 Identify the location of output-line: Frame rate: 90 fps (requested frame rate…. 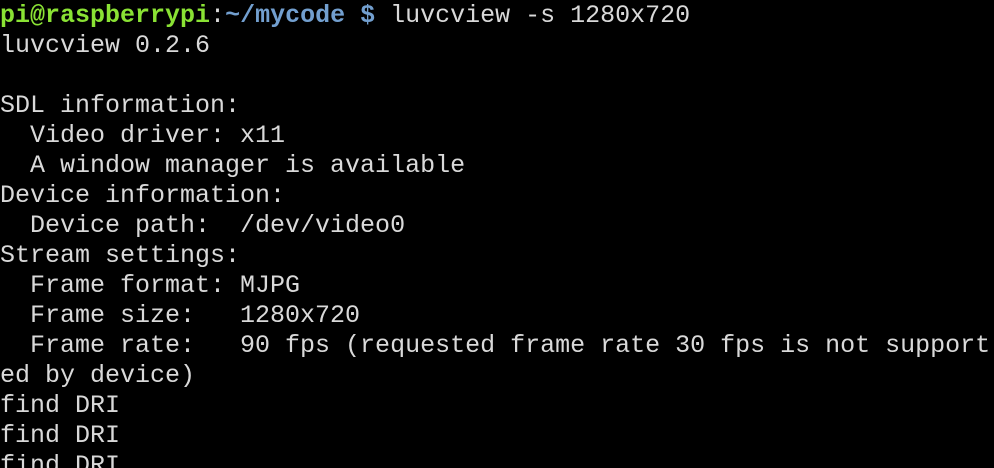
(495, 345).